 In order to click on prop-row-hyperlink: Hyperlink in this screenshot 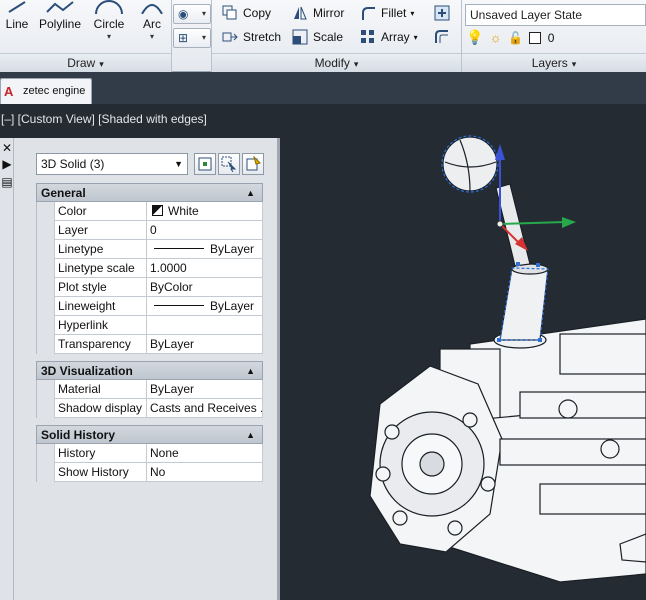, I will do `click(149, 325)`.